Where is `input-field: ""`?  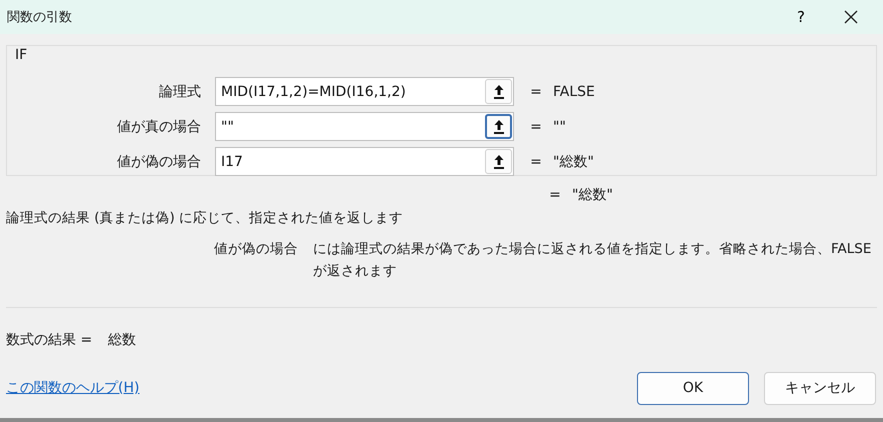 input-field: "" is located at coordinates (364, 126).